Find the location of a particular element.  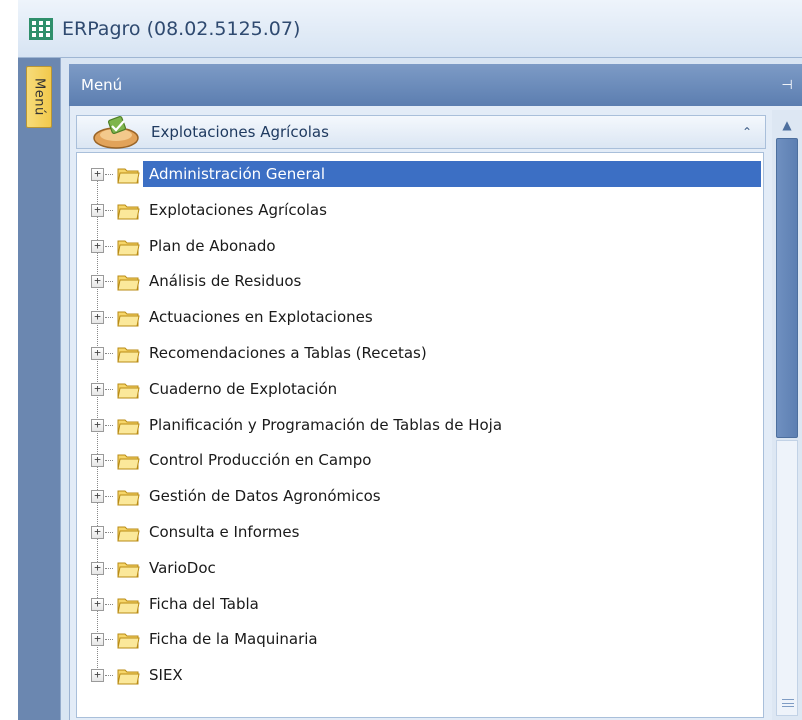

tree-item-label: Recomendaciones a Tablas (Recetas) is located at coordinates (288, 353).